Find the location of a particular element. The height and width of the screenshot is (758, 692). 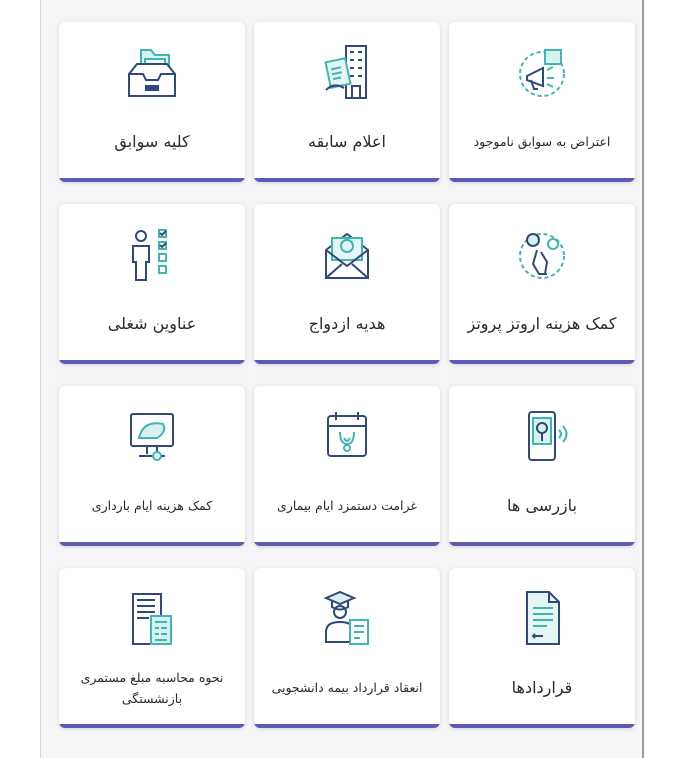

person-checklist-icon is located at coordinates (152, 255).